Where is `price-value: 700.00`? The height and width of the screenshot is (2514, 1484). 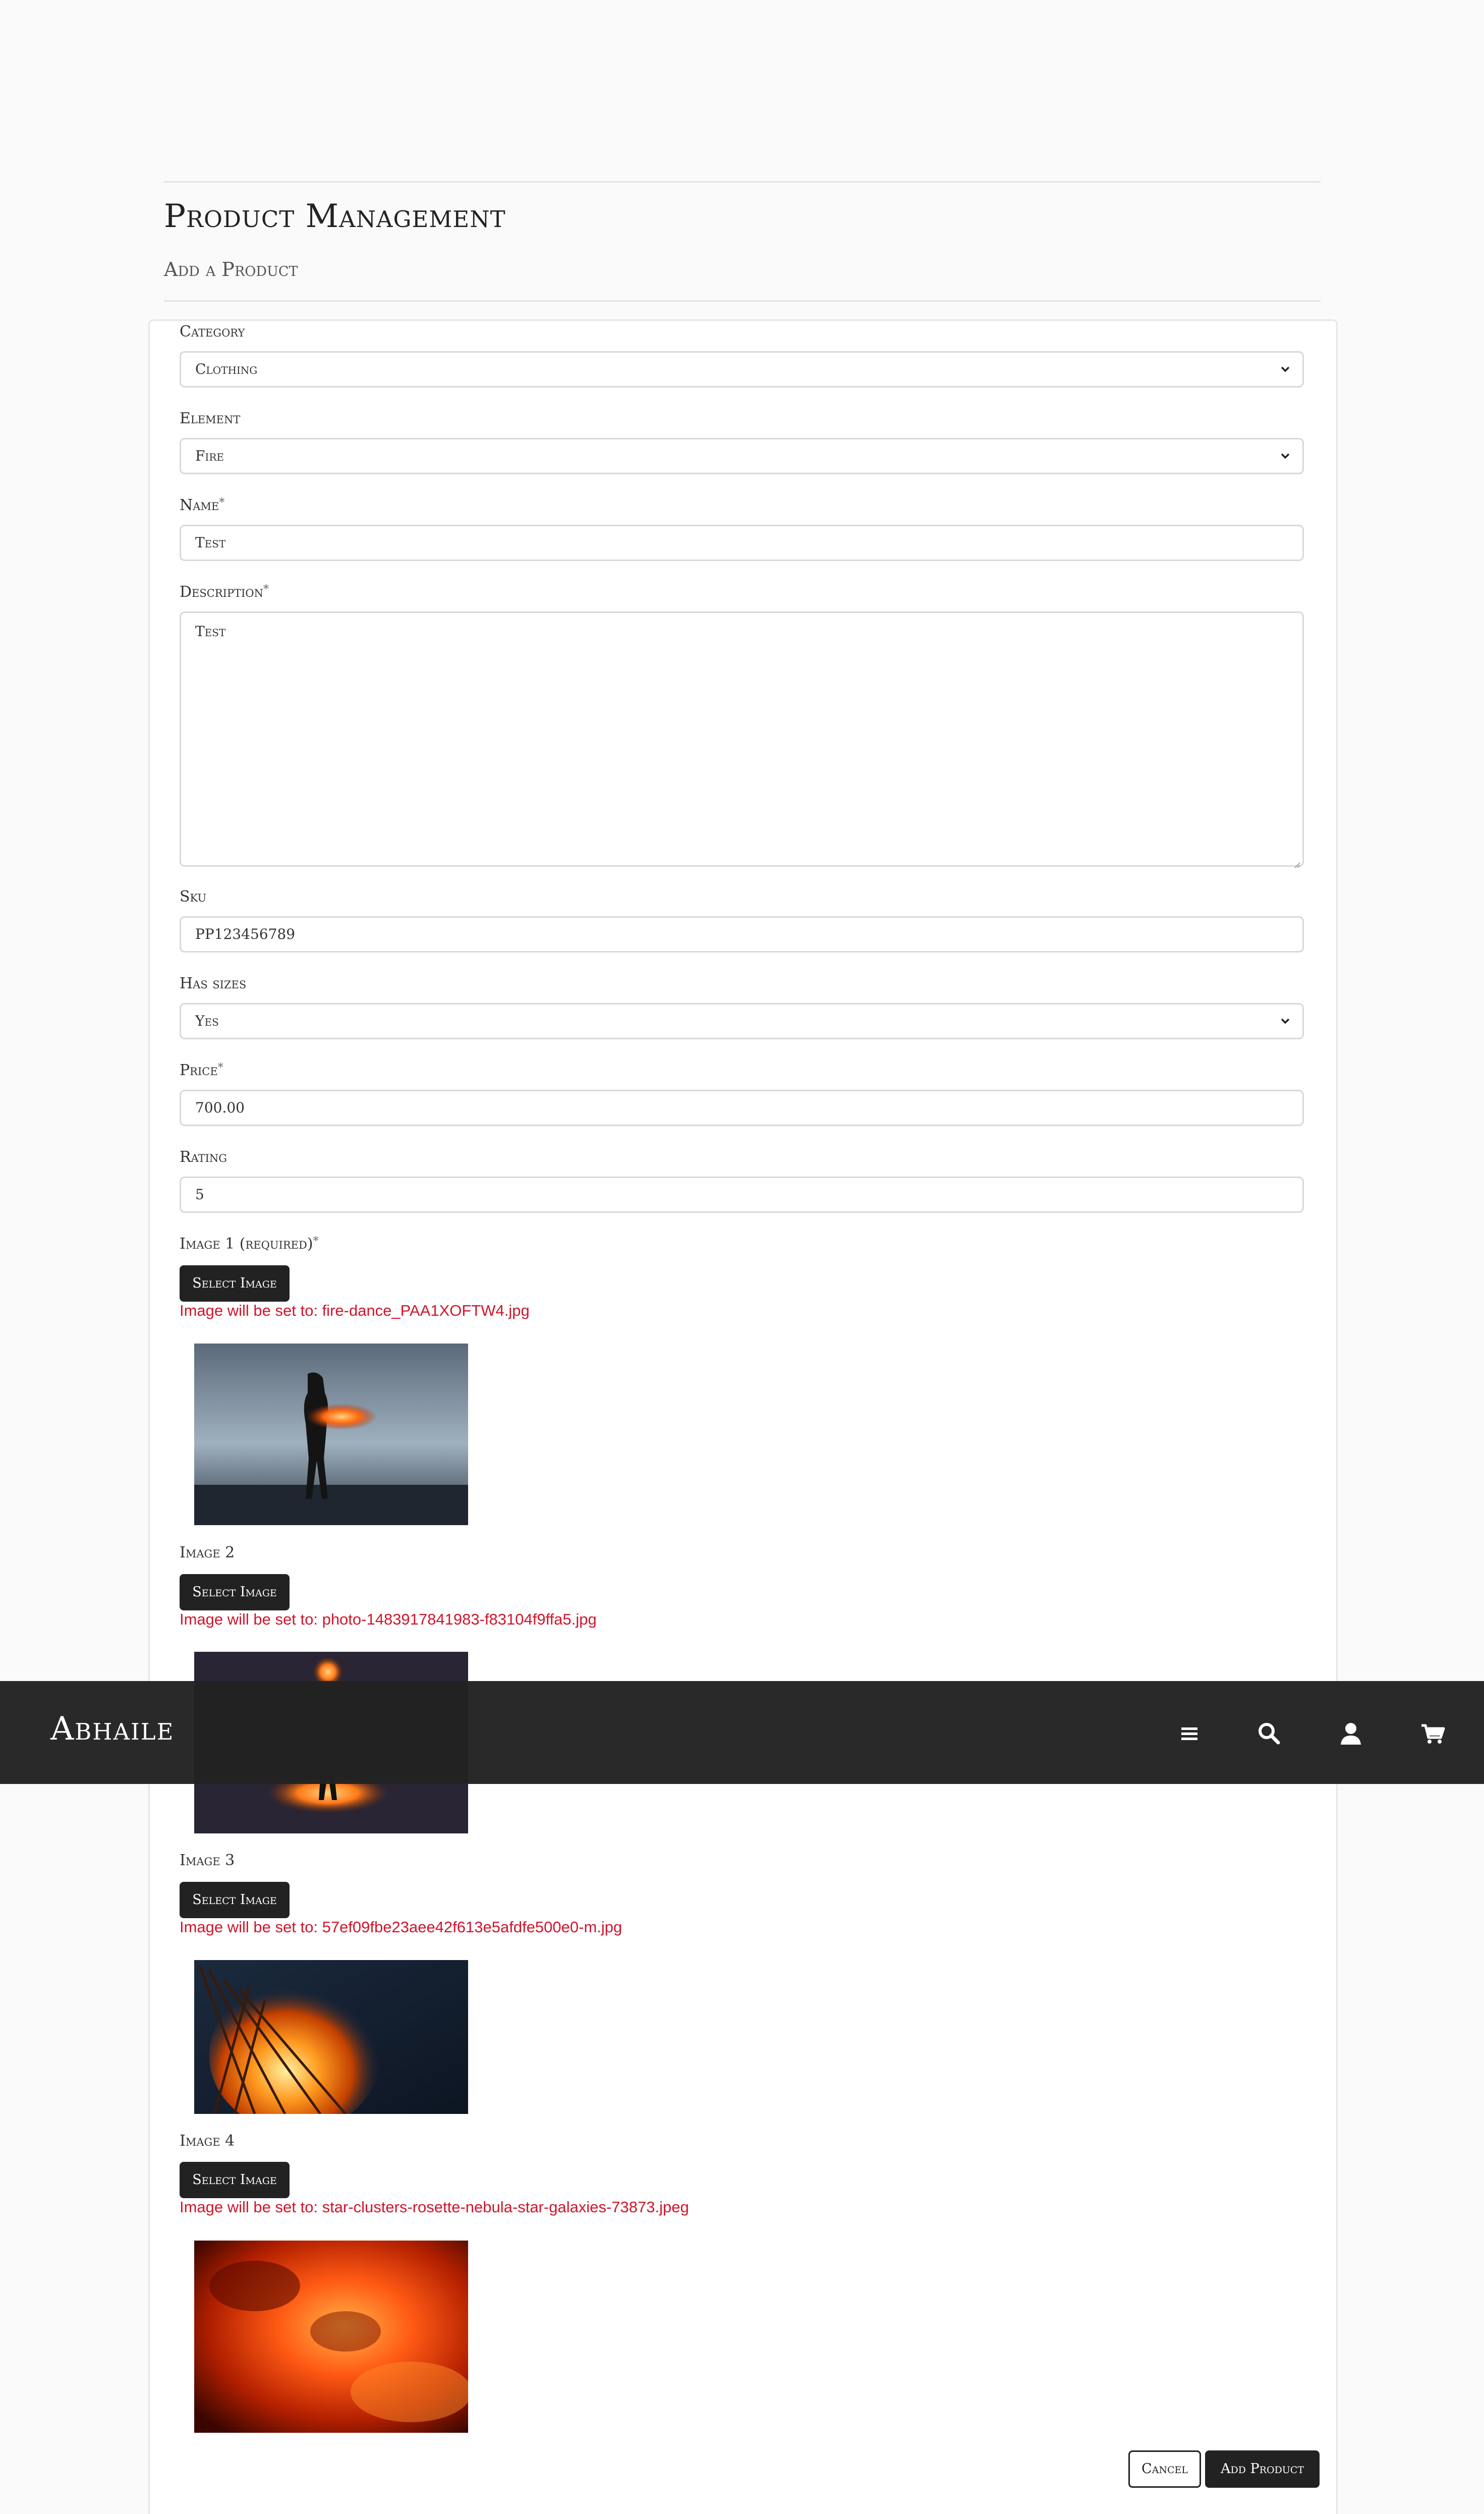 price-value: 700.00 is located at coordinates (220, 1107).